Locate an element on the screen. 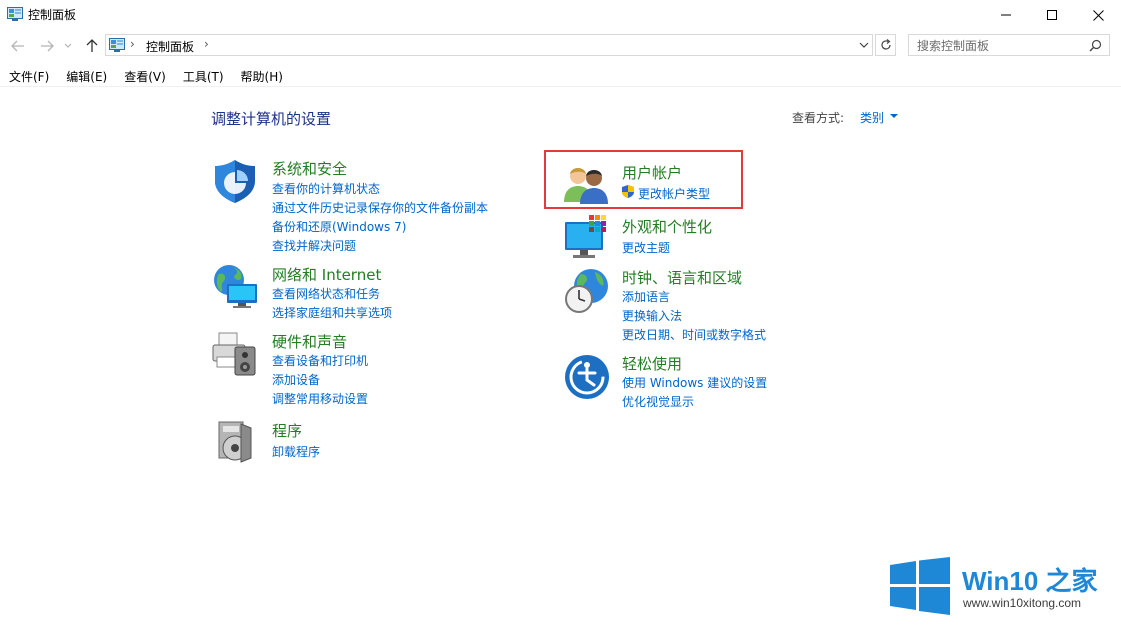 The image size is (1121, 629). network-globe-icon is located at coordinates (235, 286).